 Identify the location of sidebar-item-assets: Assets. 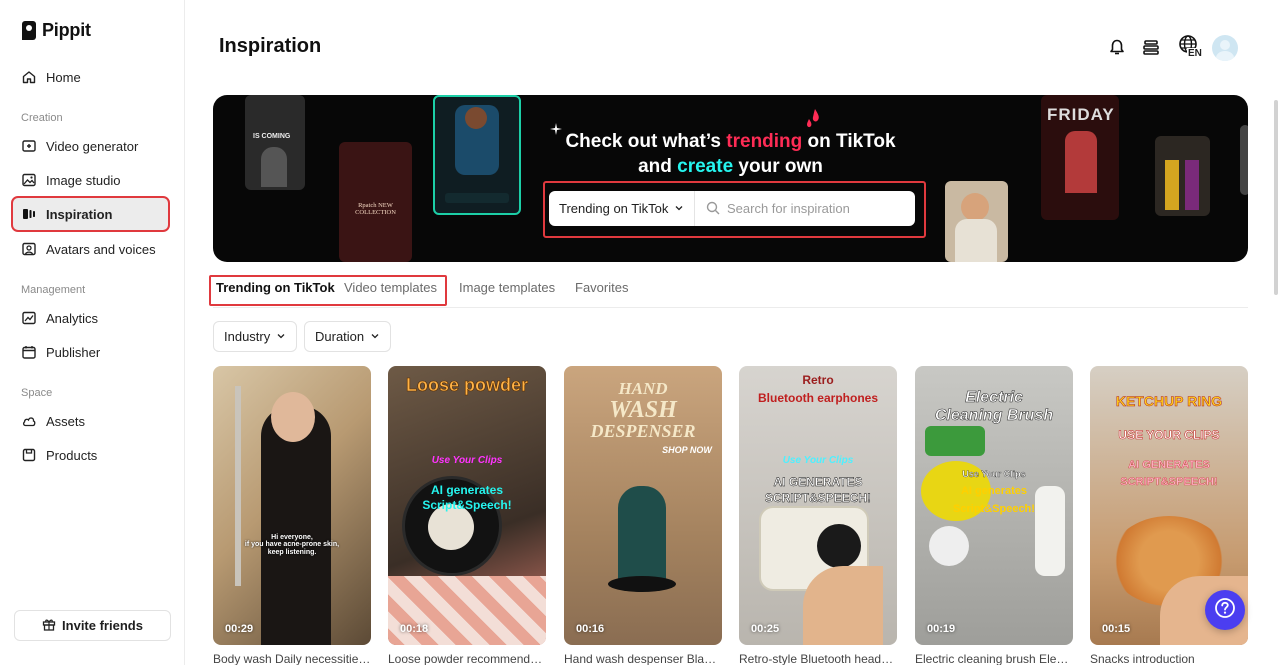
(90, 421).